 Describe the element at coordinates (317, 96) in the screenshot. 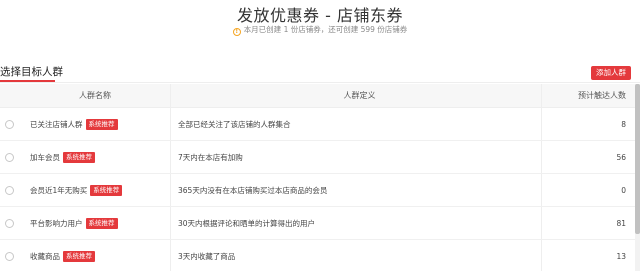

I see `table-header: 人群名称 人群定义 预计触达人数` at that location.